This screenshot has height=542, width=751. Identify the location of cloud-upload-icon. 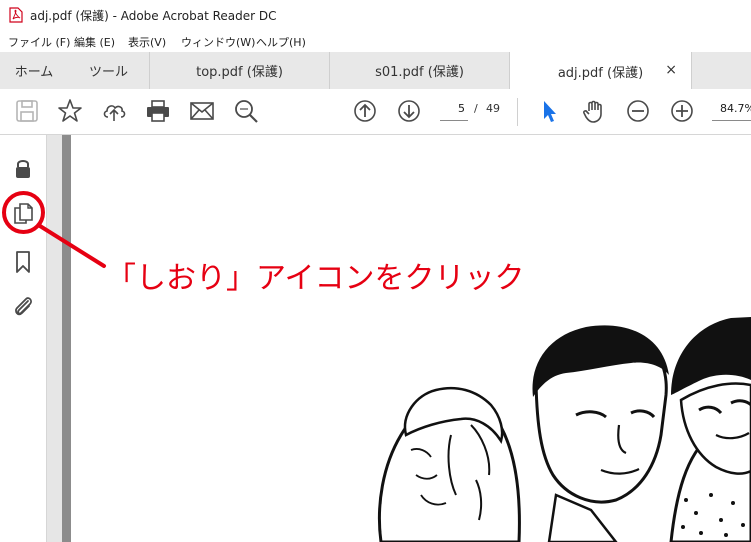
(114, 111).